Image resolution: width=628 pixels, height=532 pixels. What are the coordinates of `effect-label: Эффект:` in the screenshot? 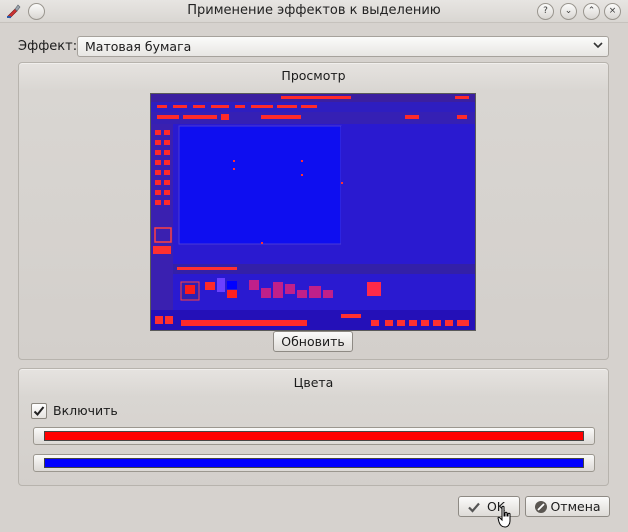 It's located at (48, 46).